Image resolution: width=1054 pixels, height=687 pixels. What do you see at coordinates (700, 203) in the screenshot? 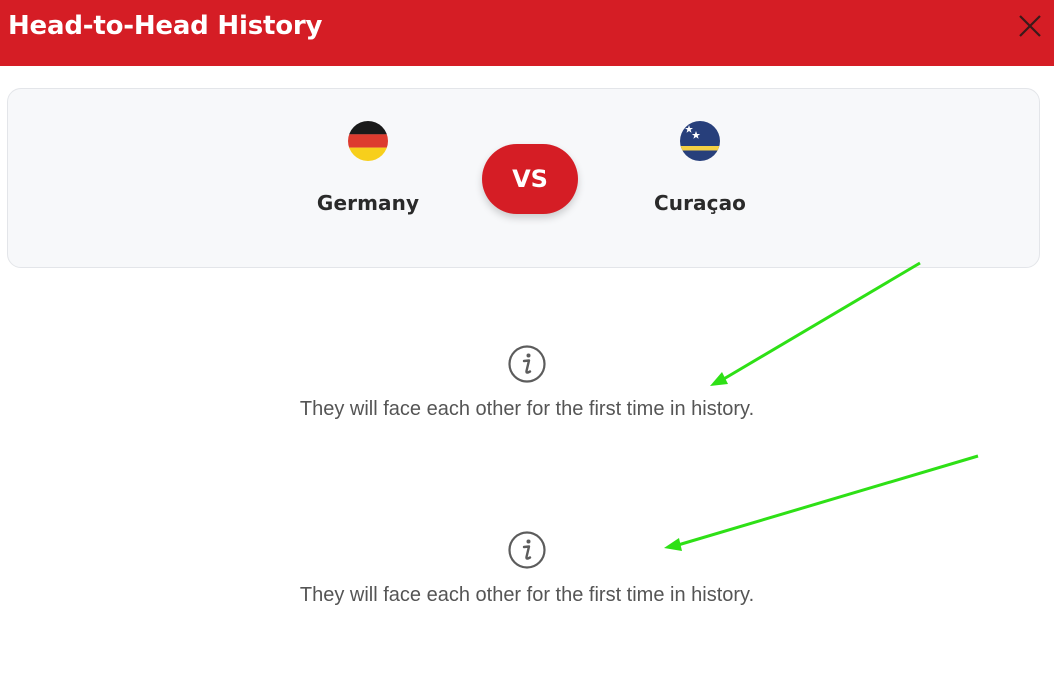
I see `away-team-name: Curaçao` at bounding box center [700, 203].